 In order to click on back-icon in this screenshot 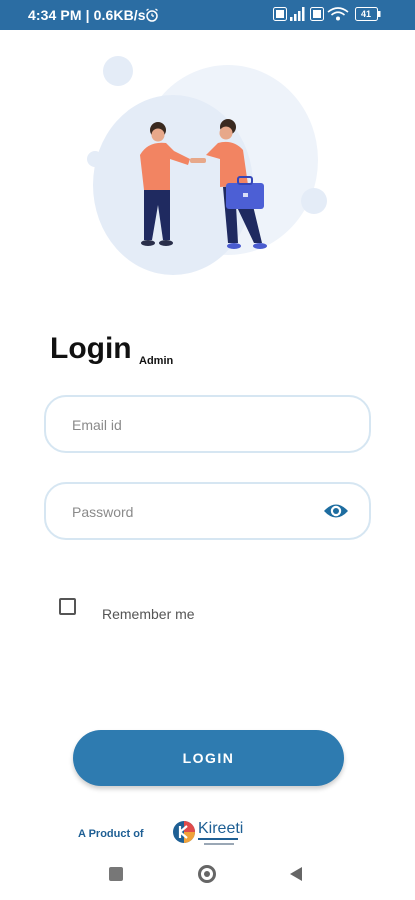, I will do `click(296, 874)`.